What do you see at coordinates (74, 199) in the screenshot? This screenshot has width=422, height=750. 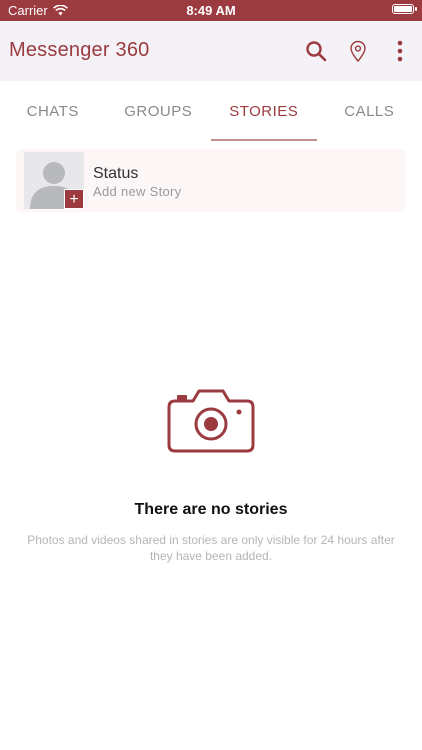 I see `add-story-badge: +` at bounding box center [74, 199].